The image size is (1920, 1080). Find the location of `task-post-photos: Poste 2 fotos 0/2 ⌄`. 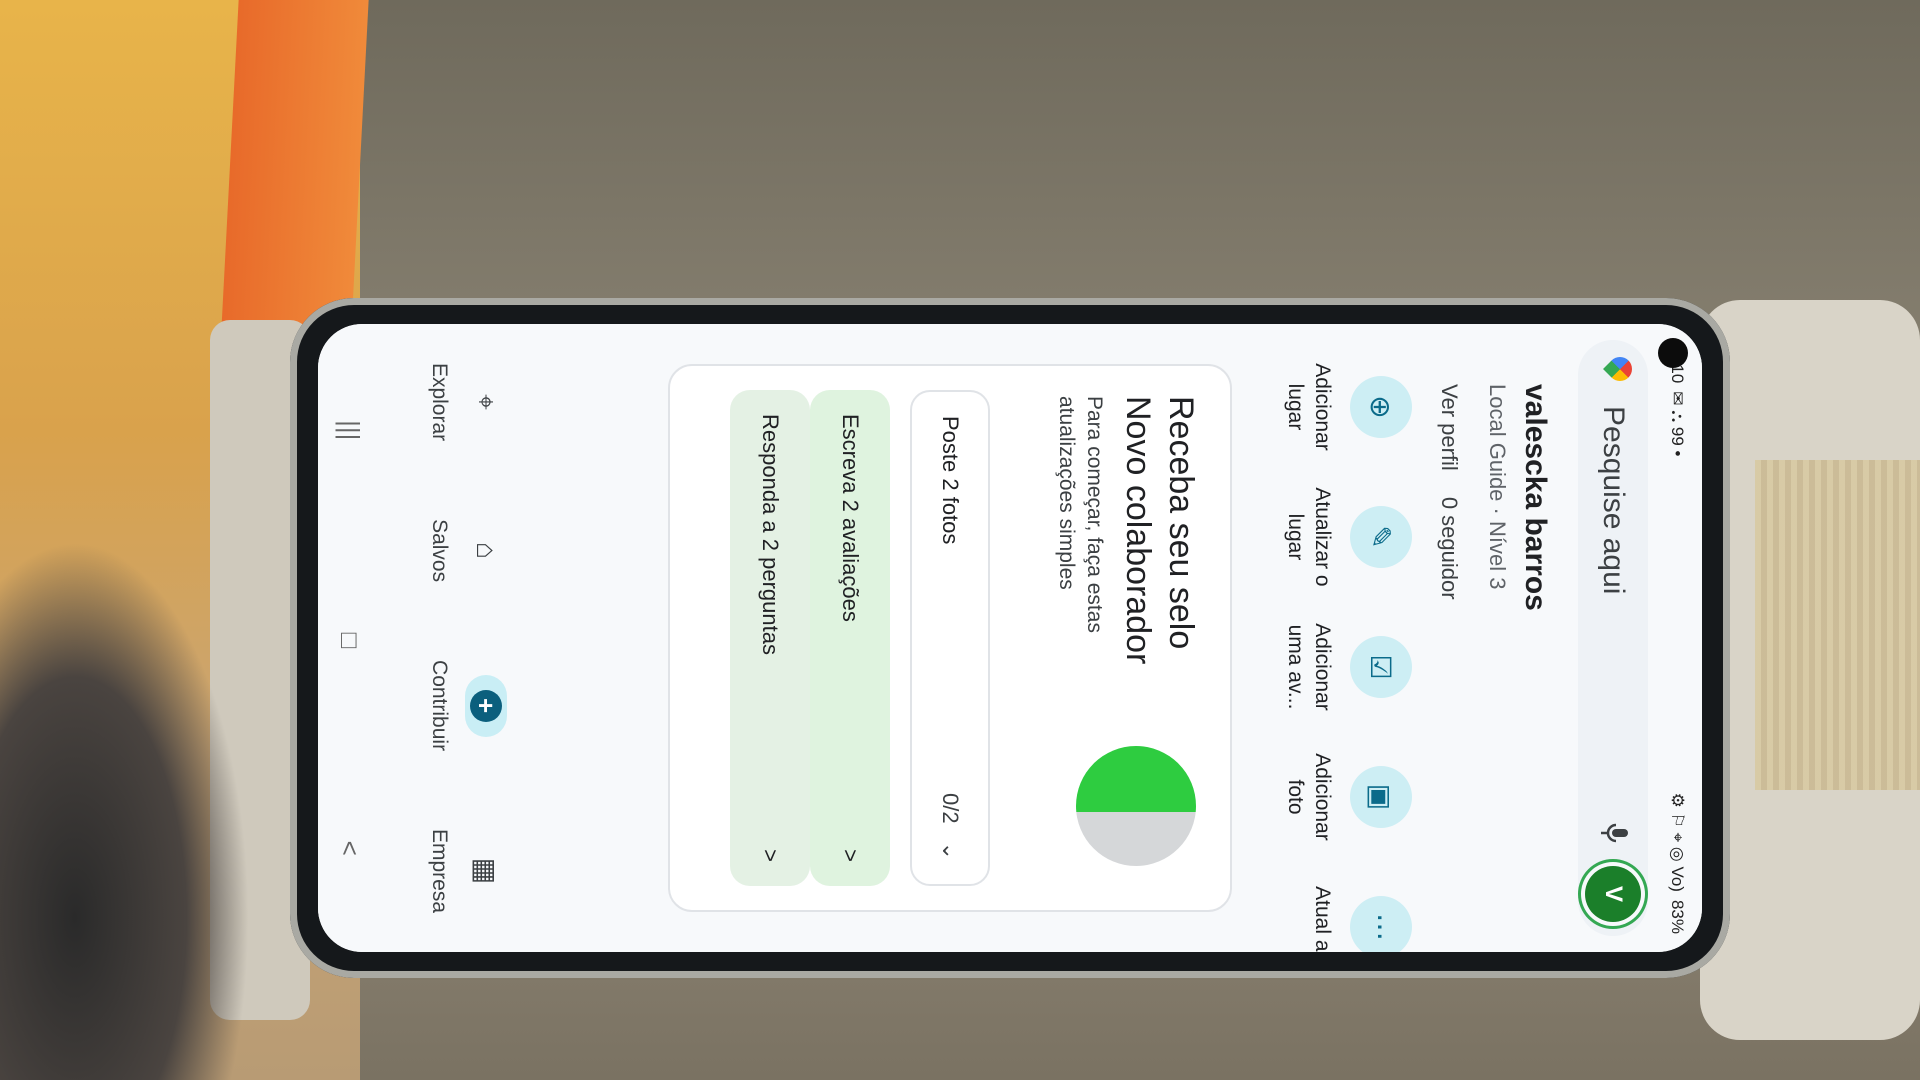

task-post-photos: Poste 2 fotos 0/2 ⌄ is located at coordinates (950, 638).